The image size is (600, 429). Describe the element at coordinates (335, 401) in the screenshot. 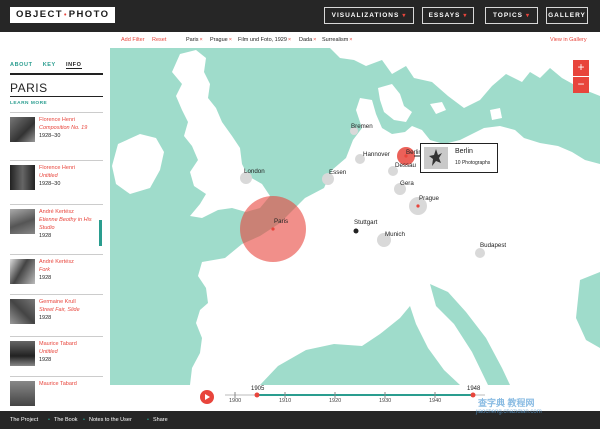

I see `timeline-tick-label: 1920` at that location.